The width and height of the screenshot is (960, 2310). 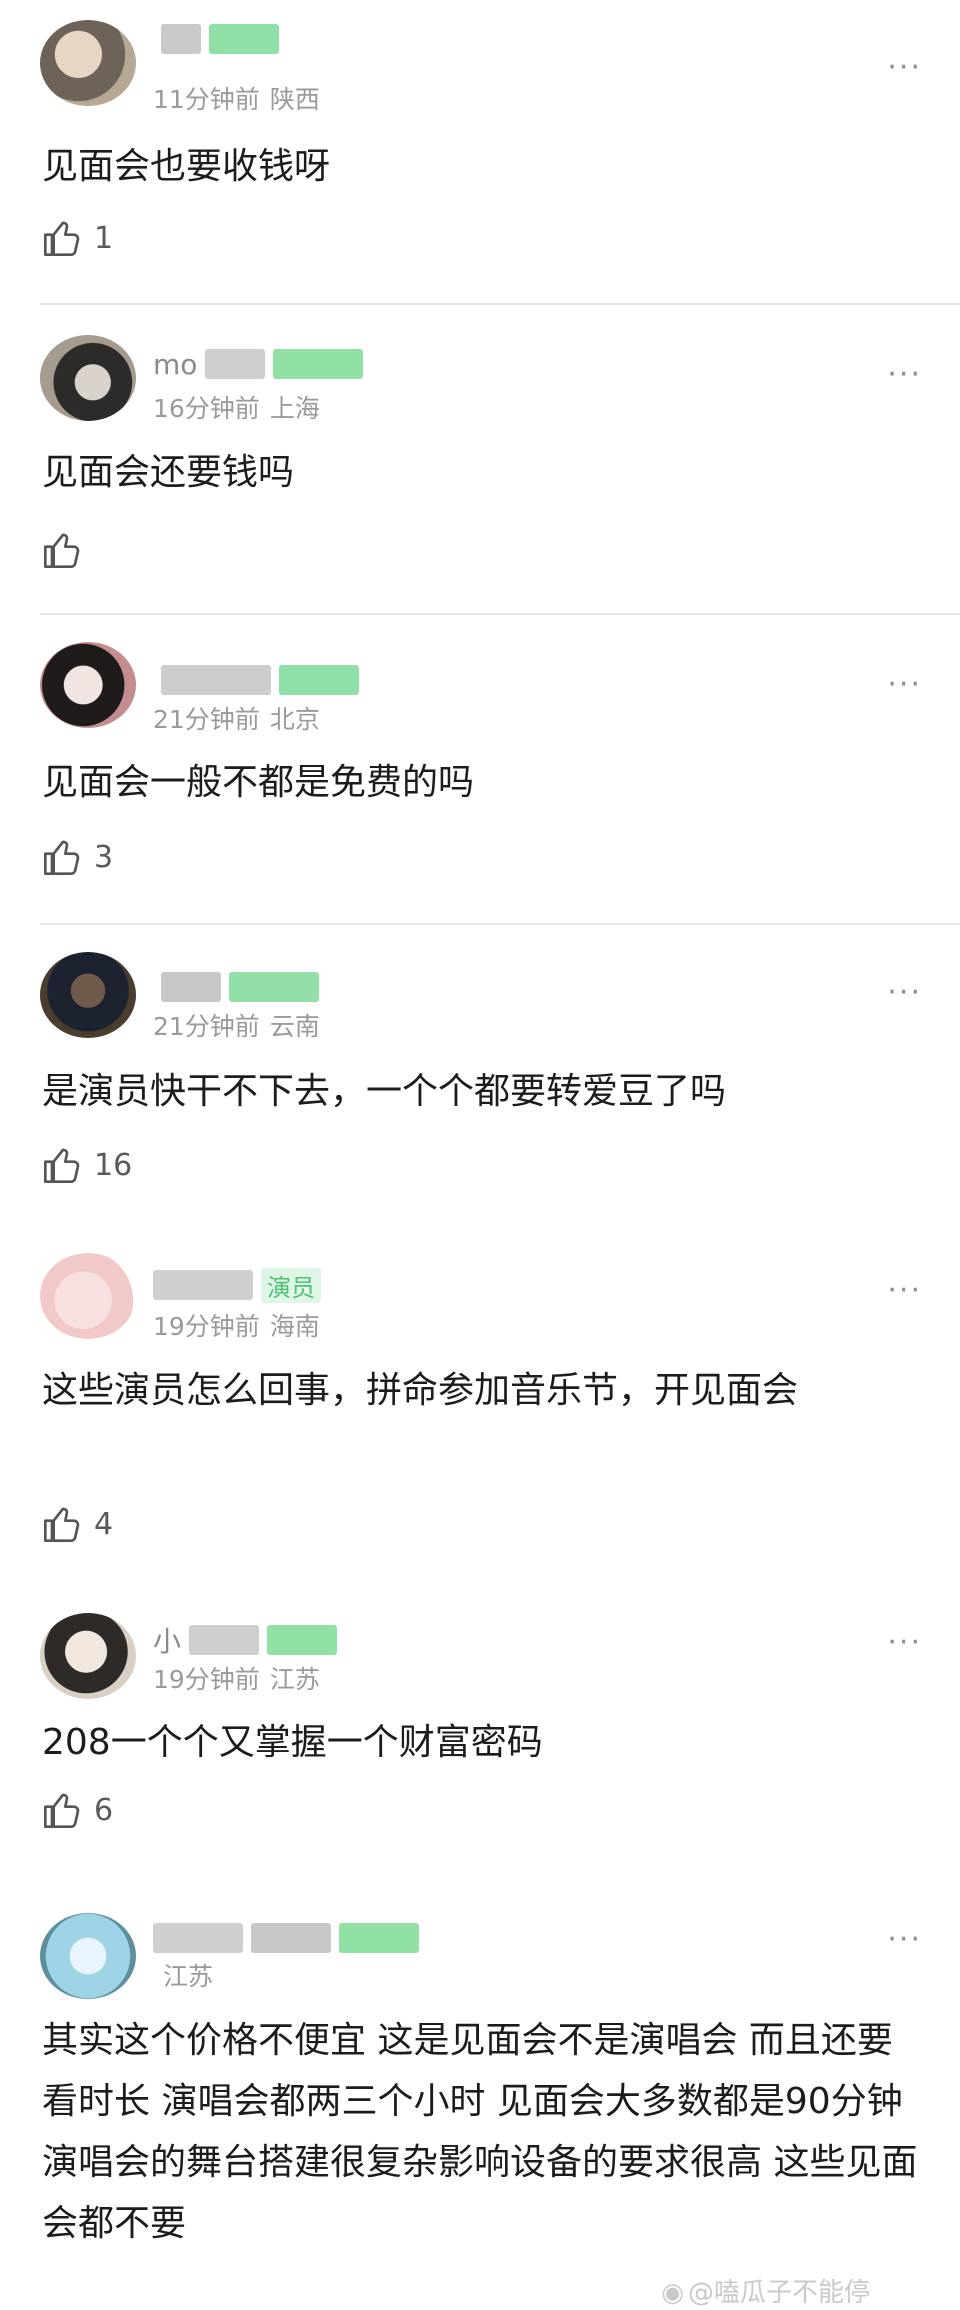 What do you see at coordinates (206, 408) in the screenshot?
I see `comment-time: 16分钟前` at bounding box center [206, 408].